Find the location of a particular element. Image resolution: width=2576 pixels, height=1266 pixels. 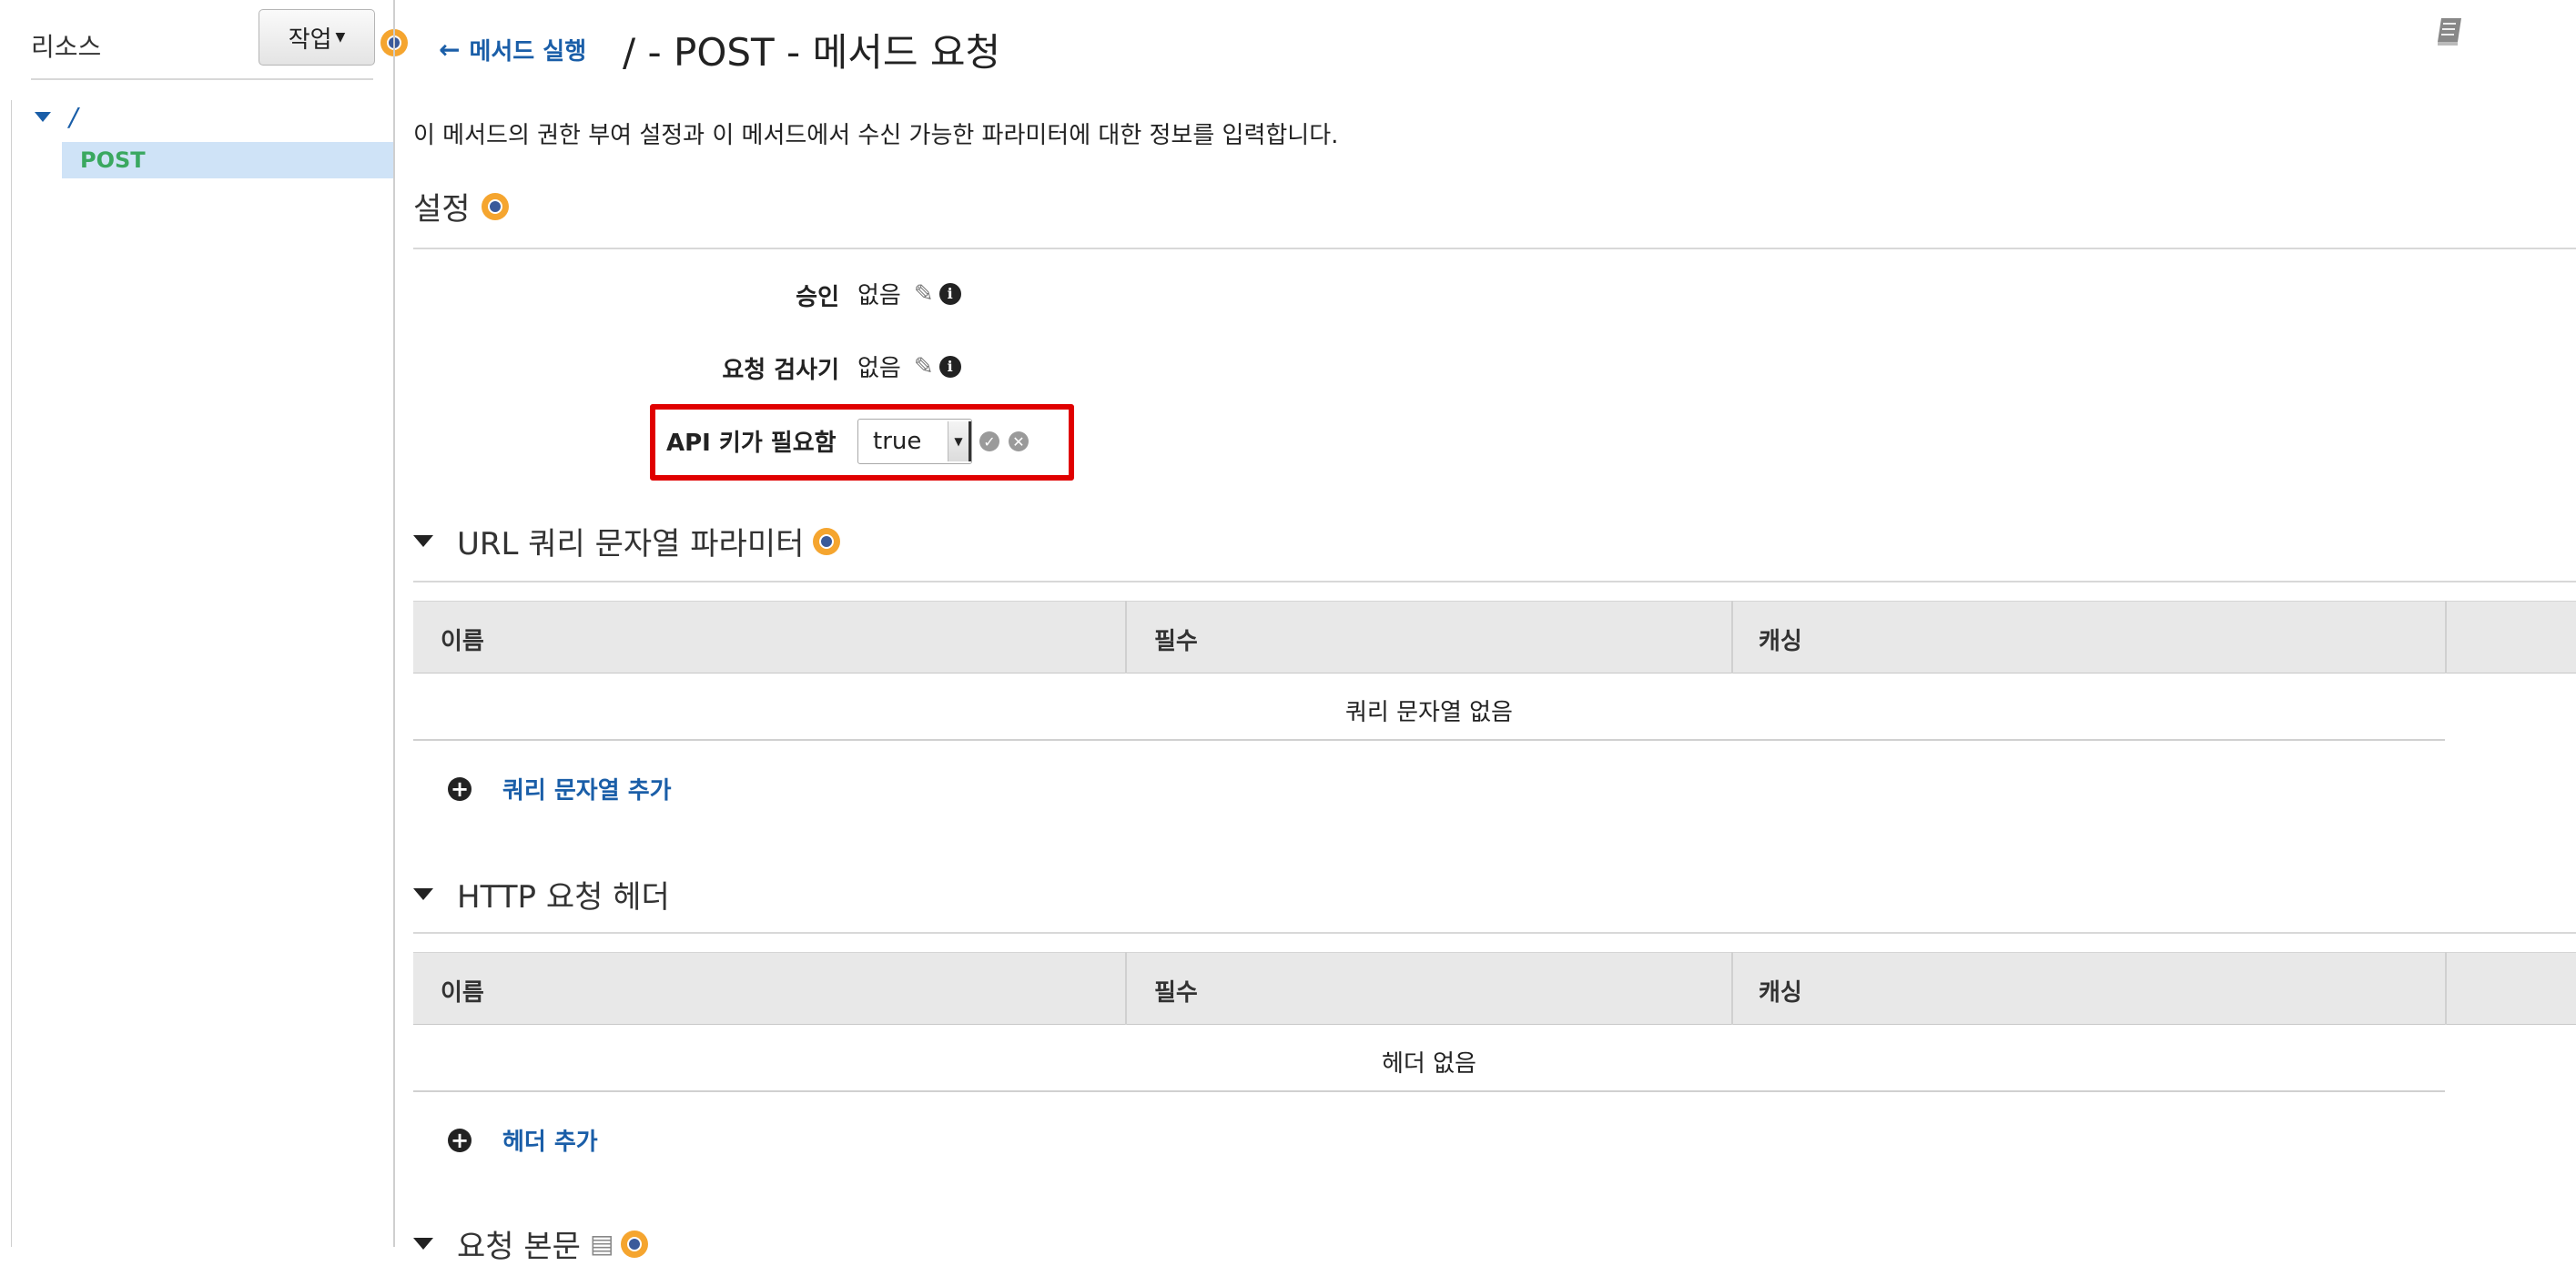

arrow-left-icon: ← is located at coordinates (450, 50).